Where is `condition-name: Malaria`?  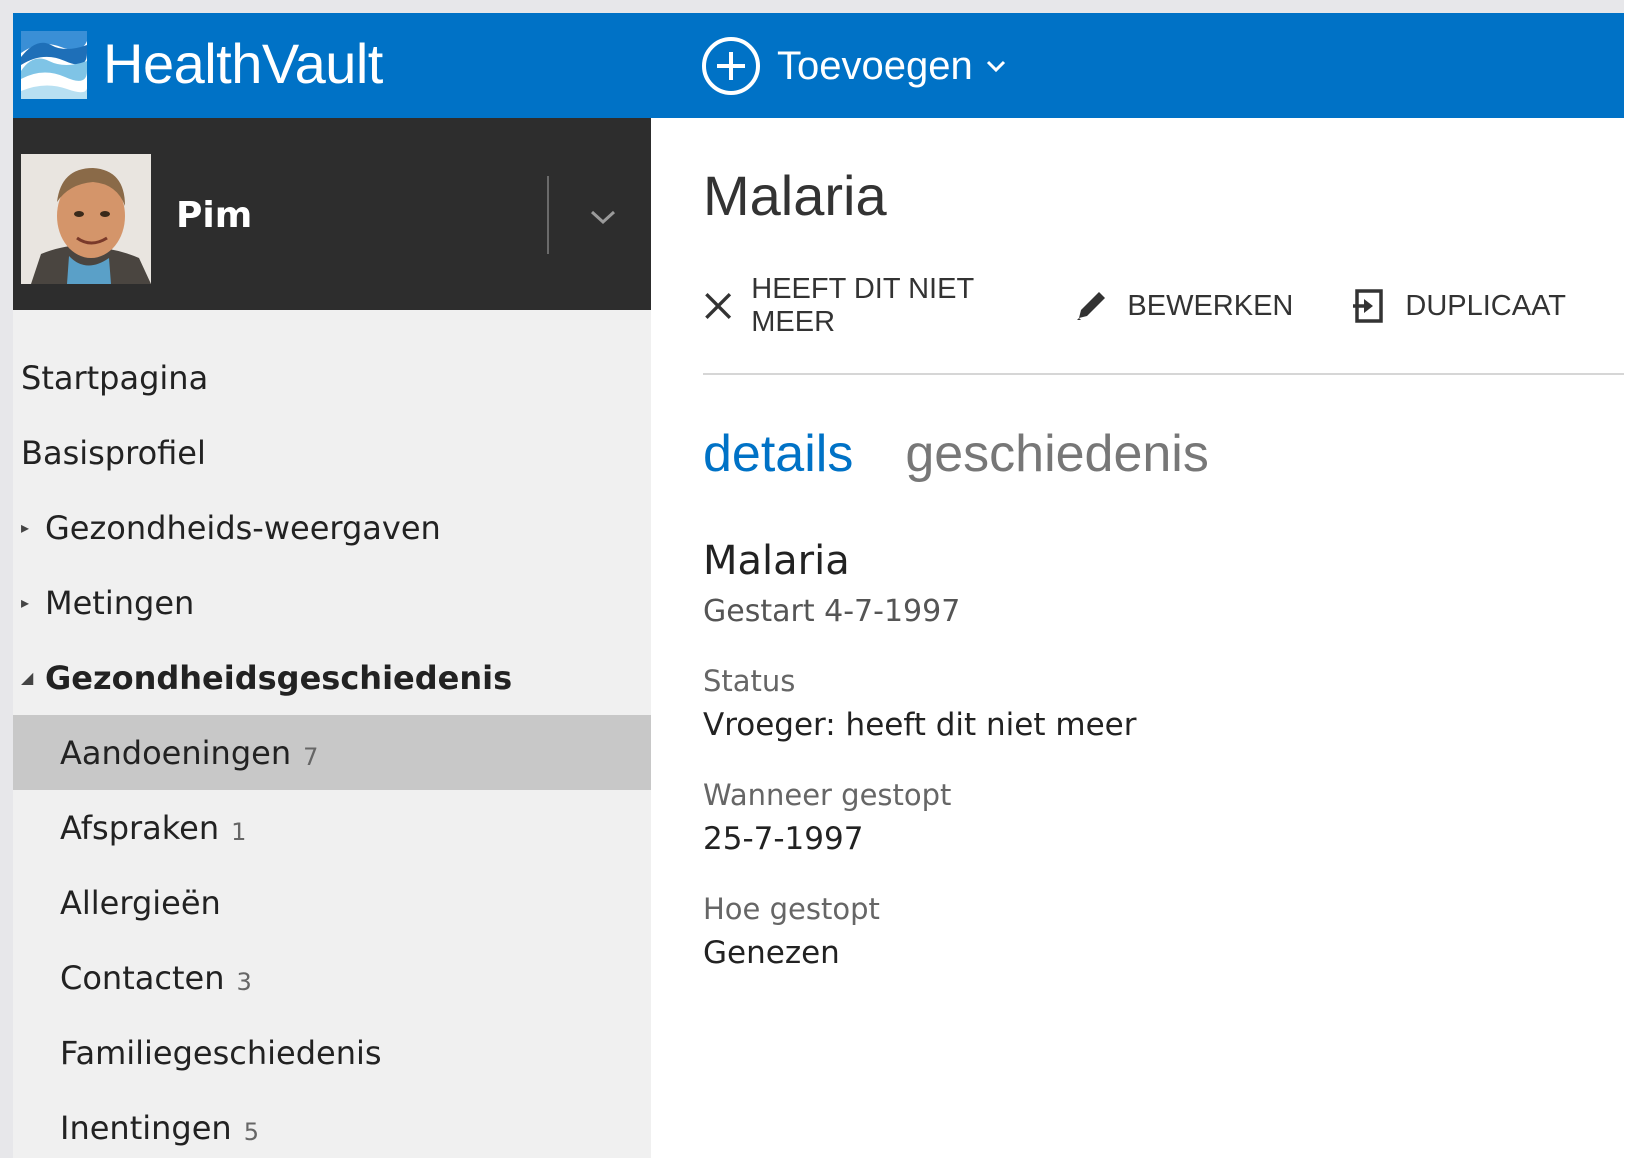
condition-name: Malaria is located at coordinates (776, 561).